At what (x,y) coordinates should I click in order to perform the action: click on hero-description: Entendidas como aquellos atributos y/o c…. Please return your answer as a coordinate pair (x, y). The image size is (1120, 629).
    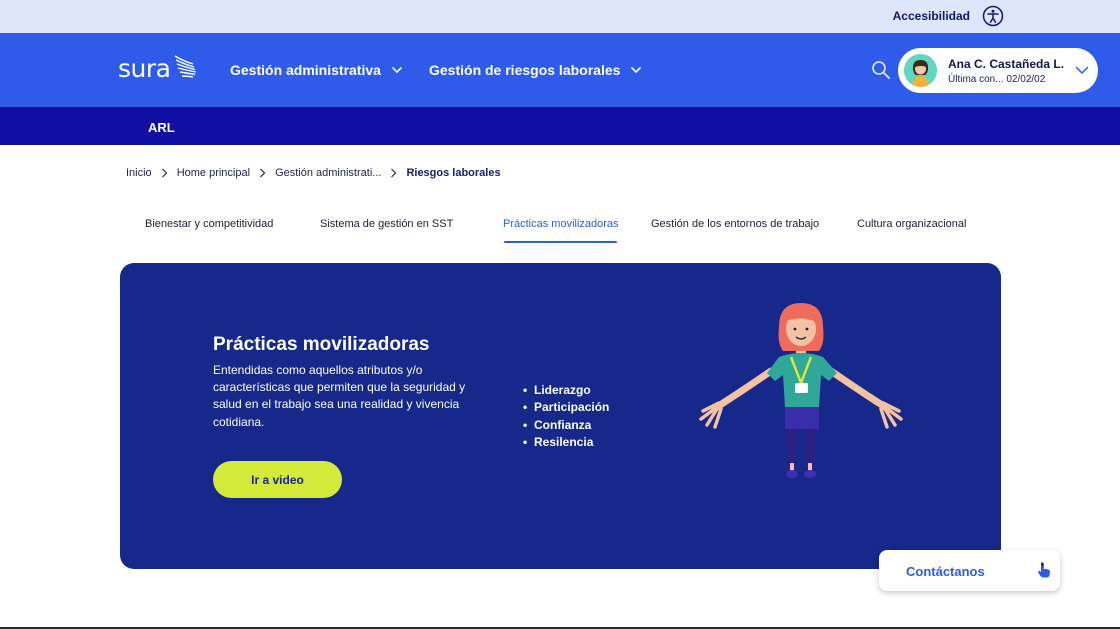
    Looking at the image, I should click on (339, 396).